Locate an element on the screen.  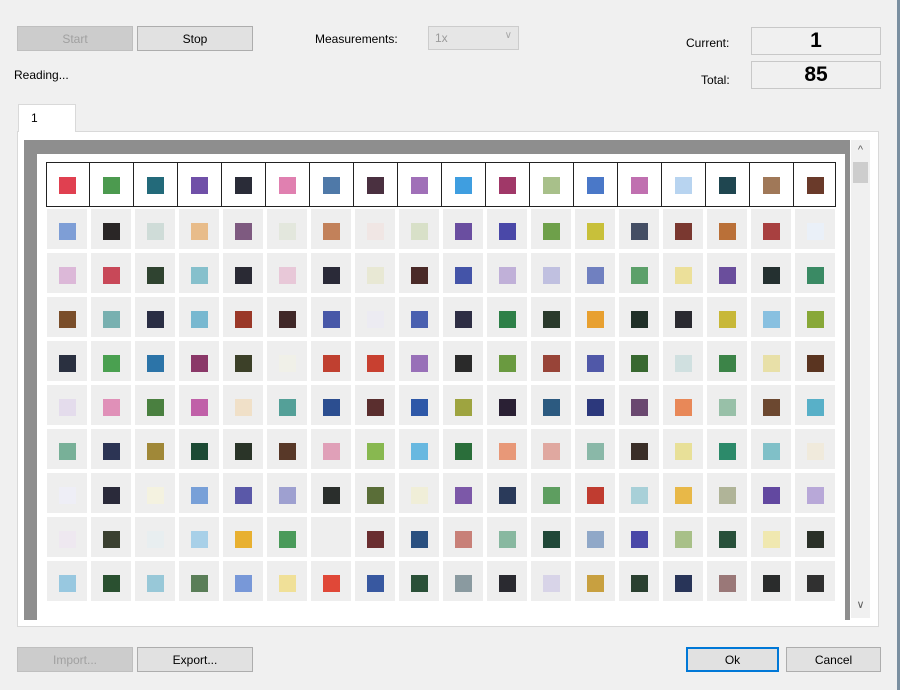
vertical-scrollbar: ^ ∨ is located at coordinates (860, 379).